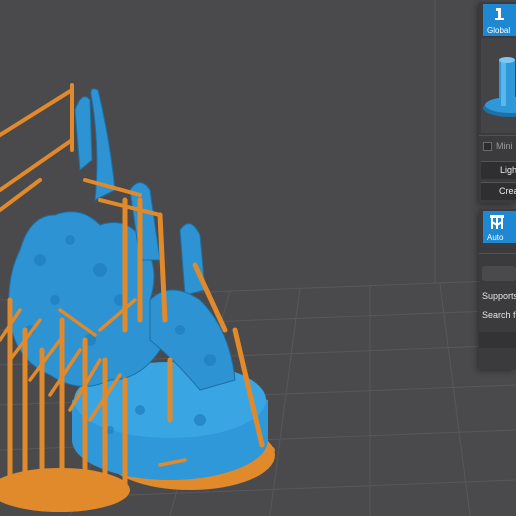  I want to click on model-preview-icon, so click(499, 87).